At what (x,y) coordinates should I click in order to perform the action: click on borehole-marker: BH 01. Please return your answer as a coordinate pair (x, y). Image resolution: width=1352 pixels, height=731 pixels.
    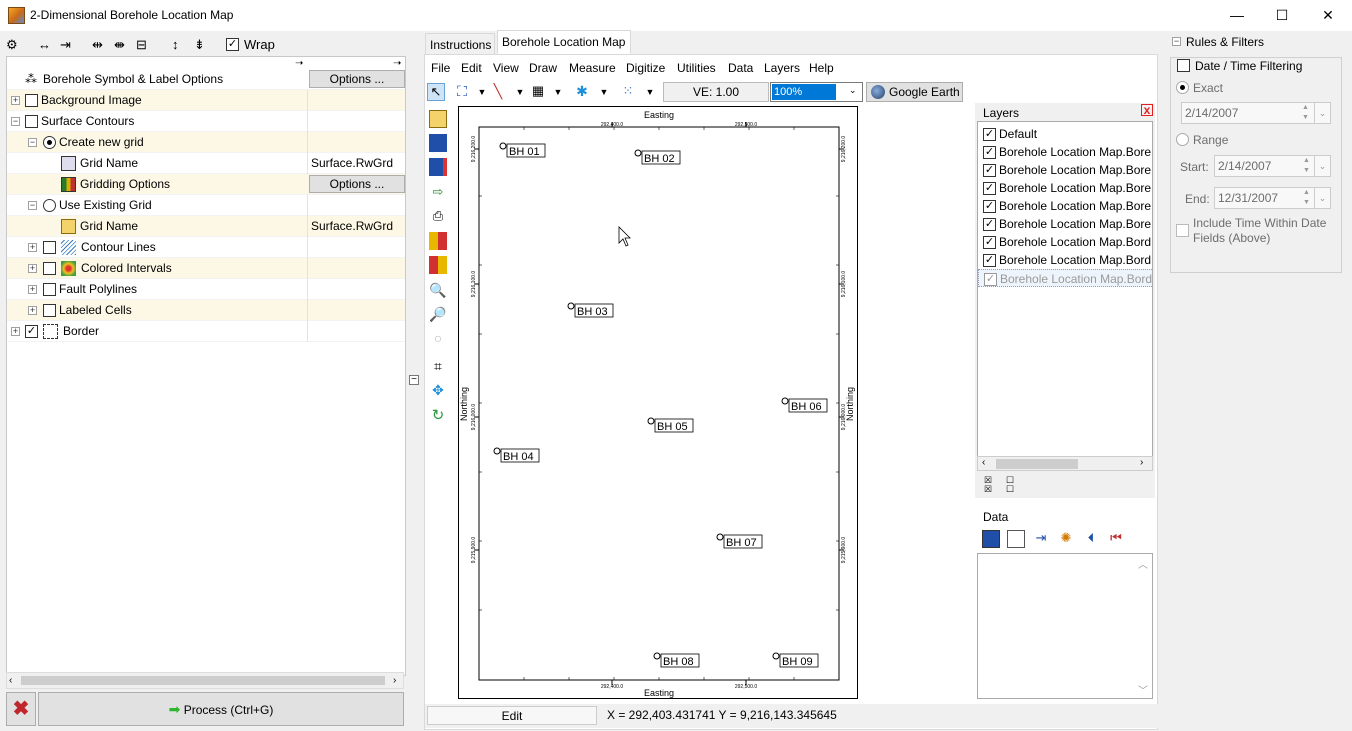
    Looking at the image, I should click on (522, 150).